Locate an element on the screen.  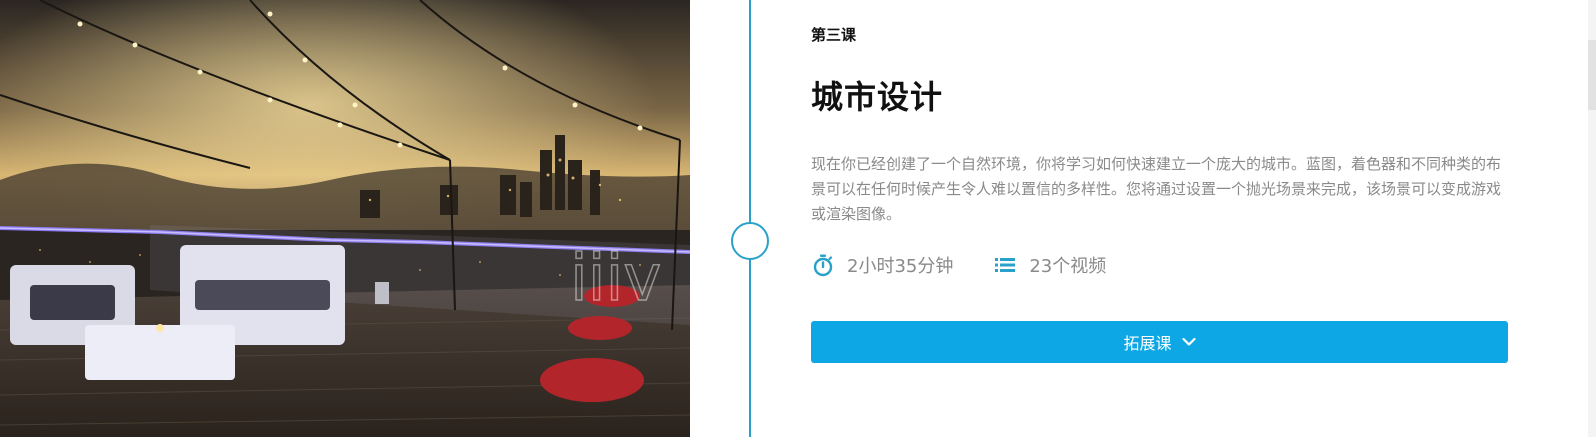
chevron-down-icon is located at coordinates (1188, 342).